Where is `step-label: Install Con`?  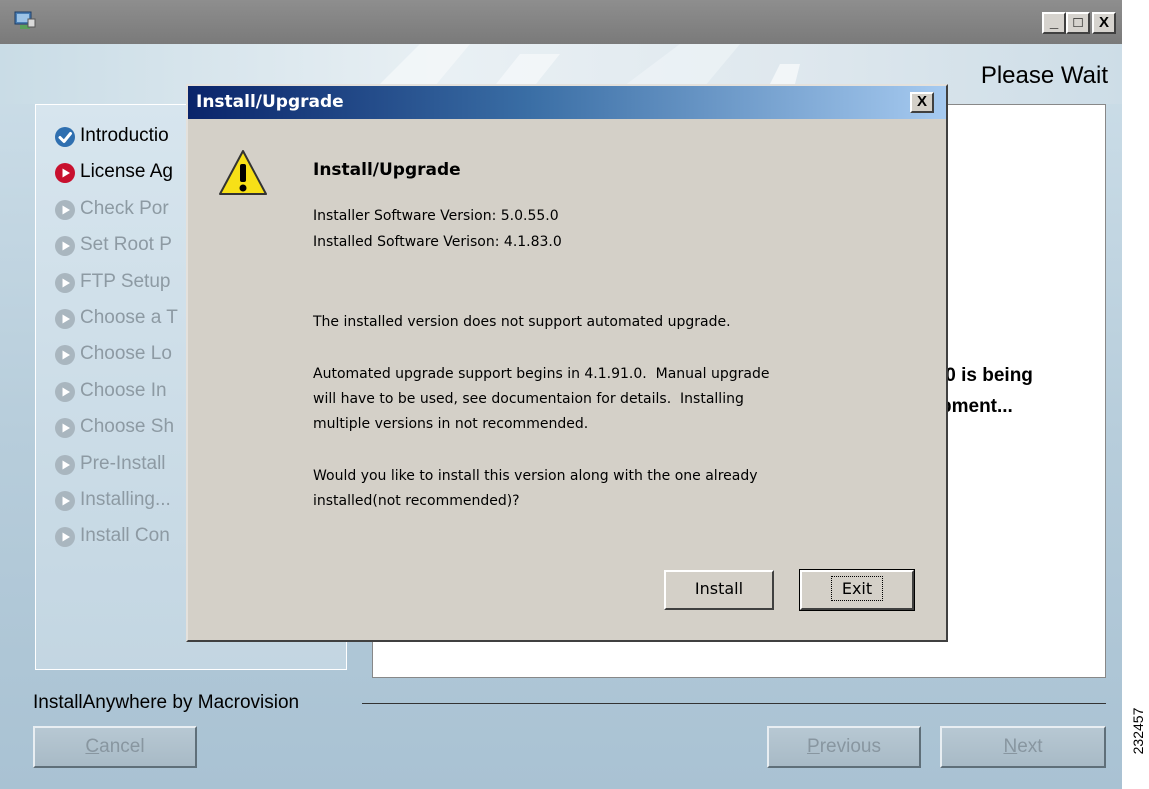
step-label: Install Con is located at coordinates (125, 536).